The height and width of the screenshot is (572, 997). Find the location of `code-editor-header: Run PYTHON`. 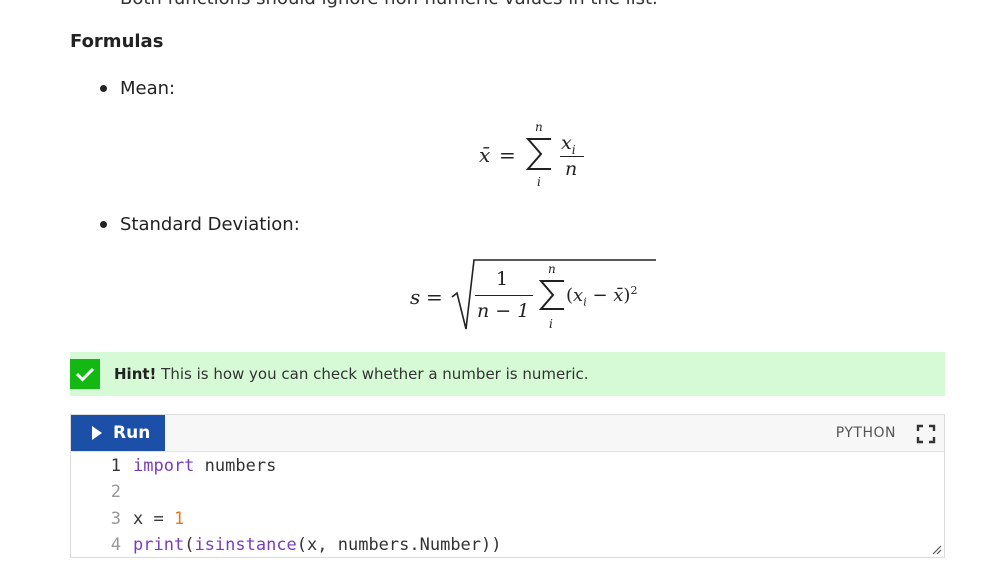

code-editor-header: Run PYTHON is located at coordinates (507, 433).